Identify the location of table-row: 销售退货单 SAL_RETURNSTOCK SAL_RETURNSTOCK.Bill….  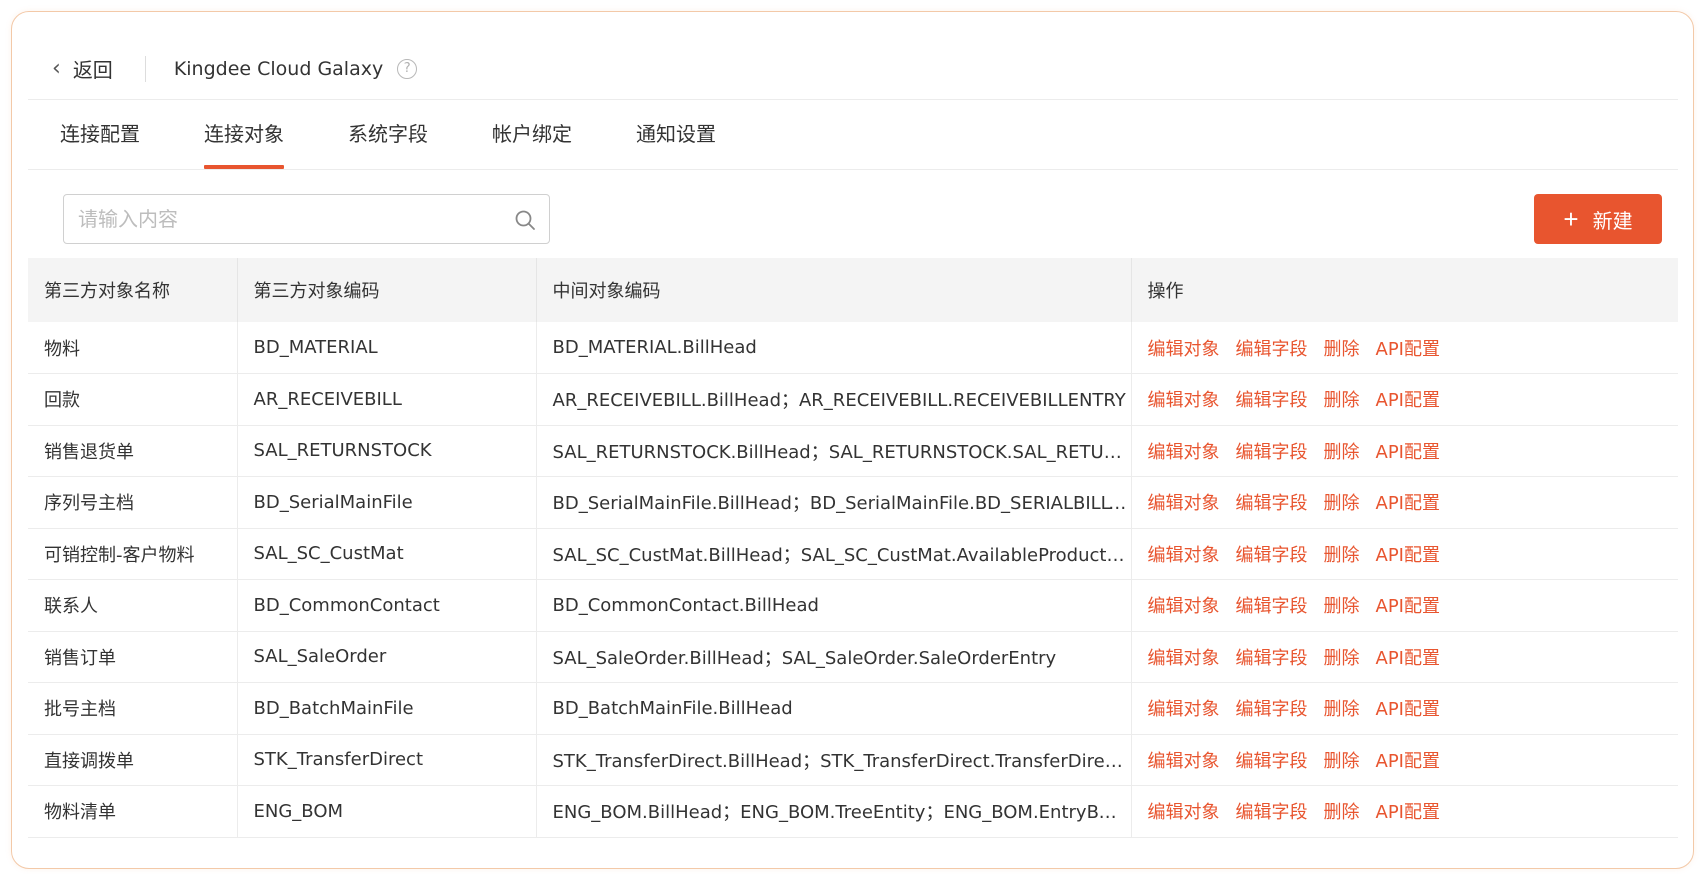
(853, 451).